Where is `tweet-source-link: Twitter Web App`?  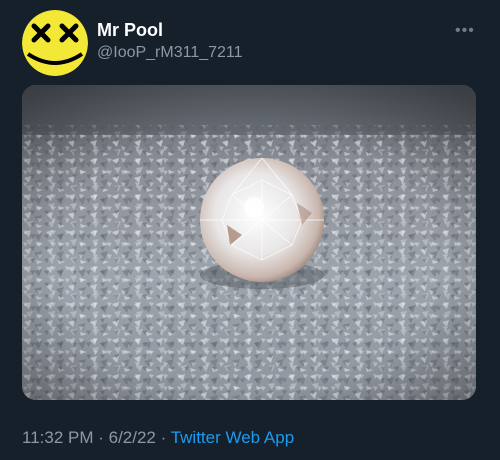 tweet-source-link: Twitter Web App is located at coordinates (232, 437).